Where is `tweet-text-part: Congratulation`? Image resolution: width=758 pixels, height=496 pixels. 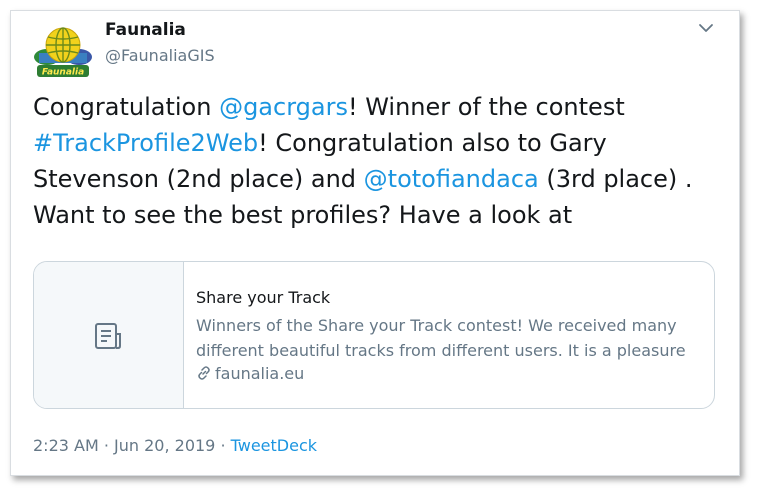
tweet-text-part: Congratulation is located at coordinates (126, 107).